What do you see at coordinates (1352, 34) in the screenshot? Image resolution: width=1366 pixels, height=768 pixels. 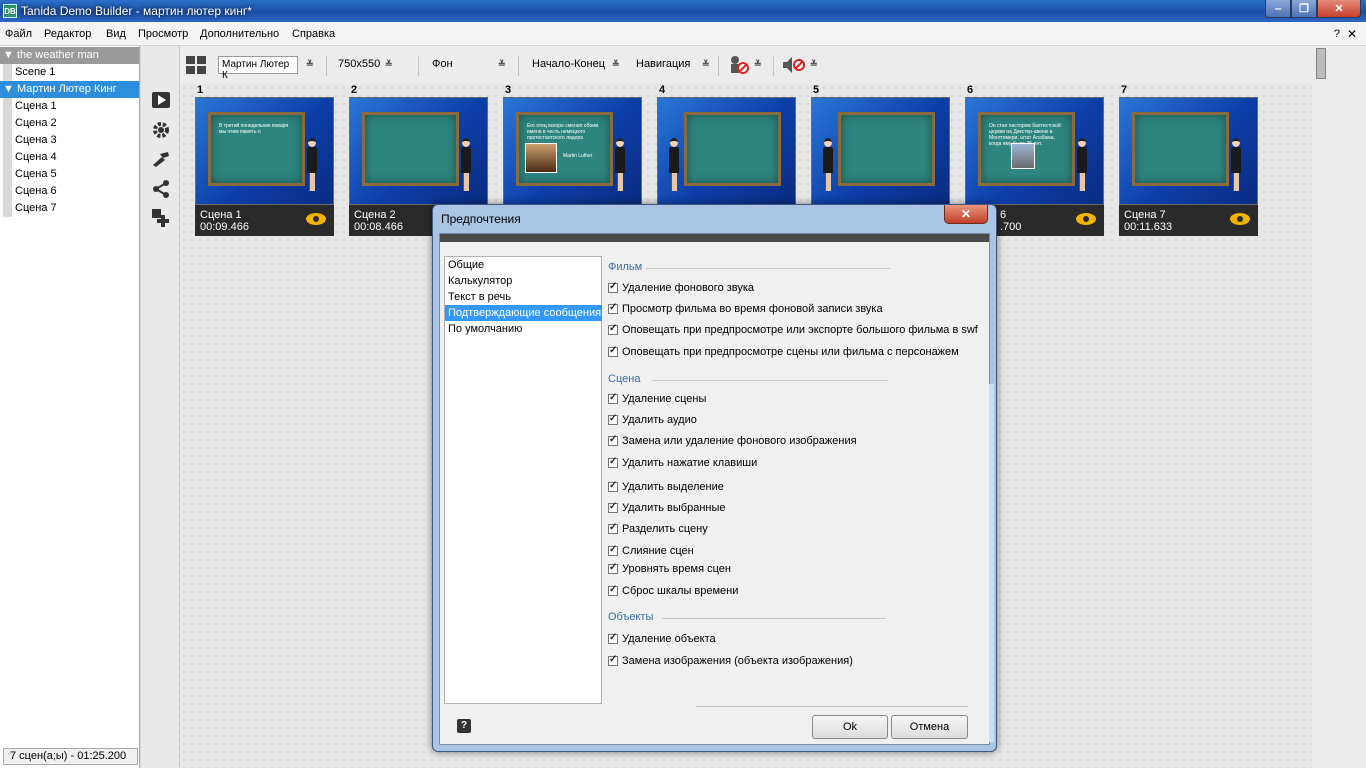 I see `close-doc-icon: ✕` at bounding box center [1352, 34].